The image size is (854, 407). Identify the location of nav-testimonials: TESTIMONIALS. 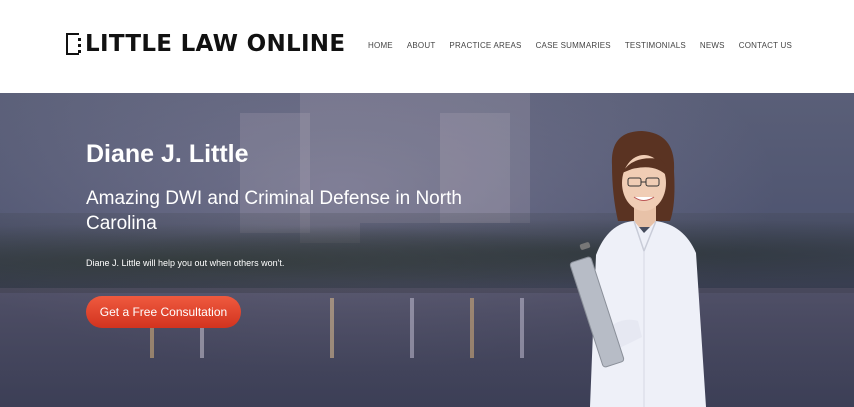
(655, 45).